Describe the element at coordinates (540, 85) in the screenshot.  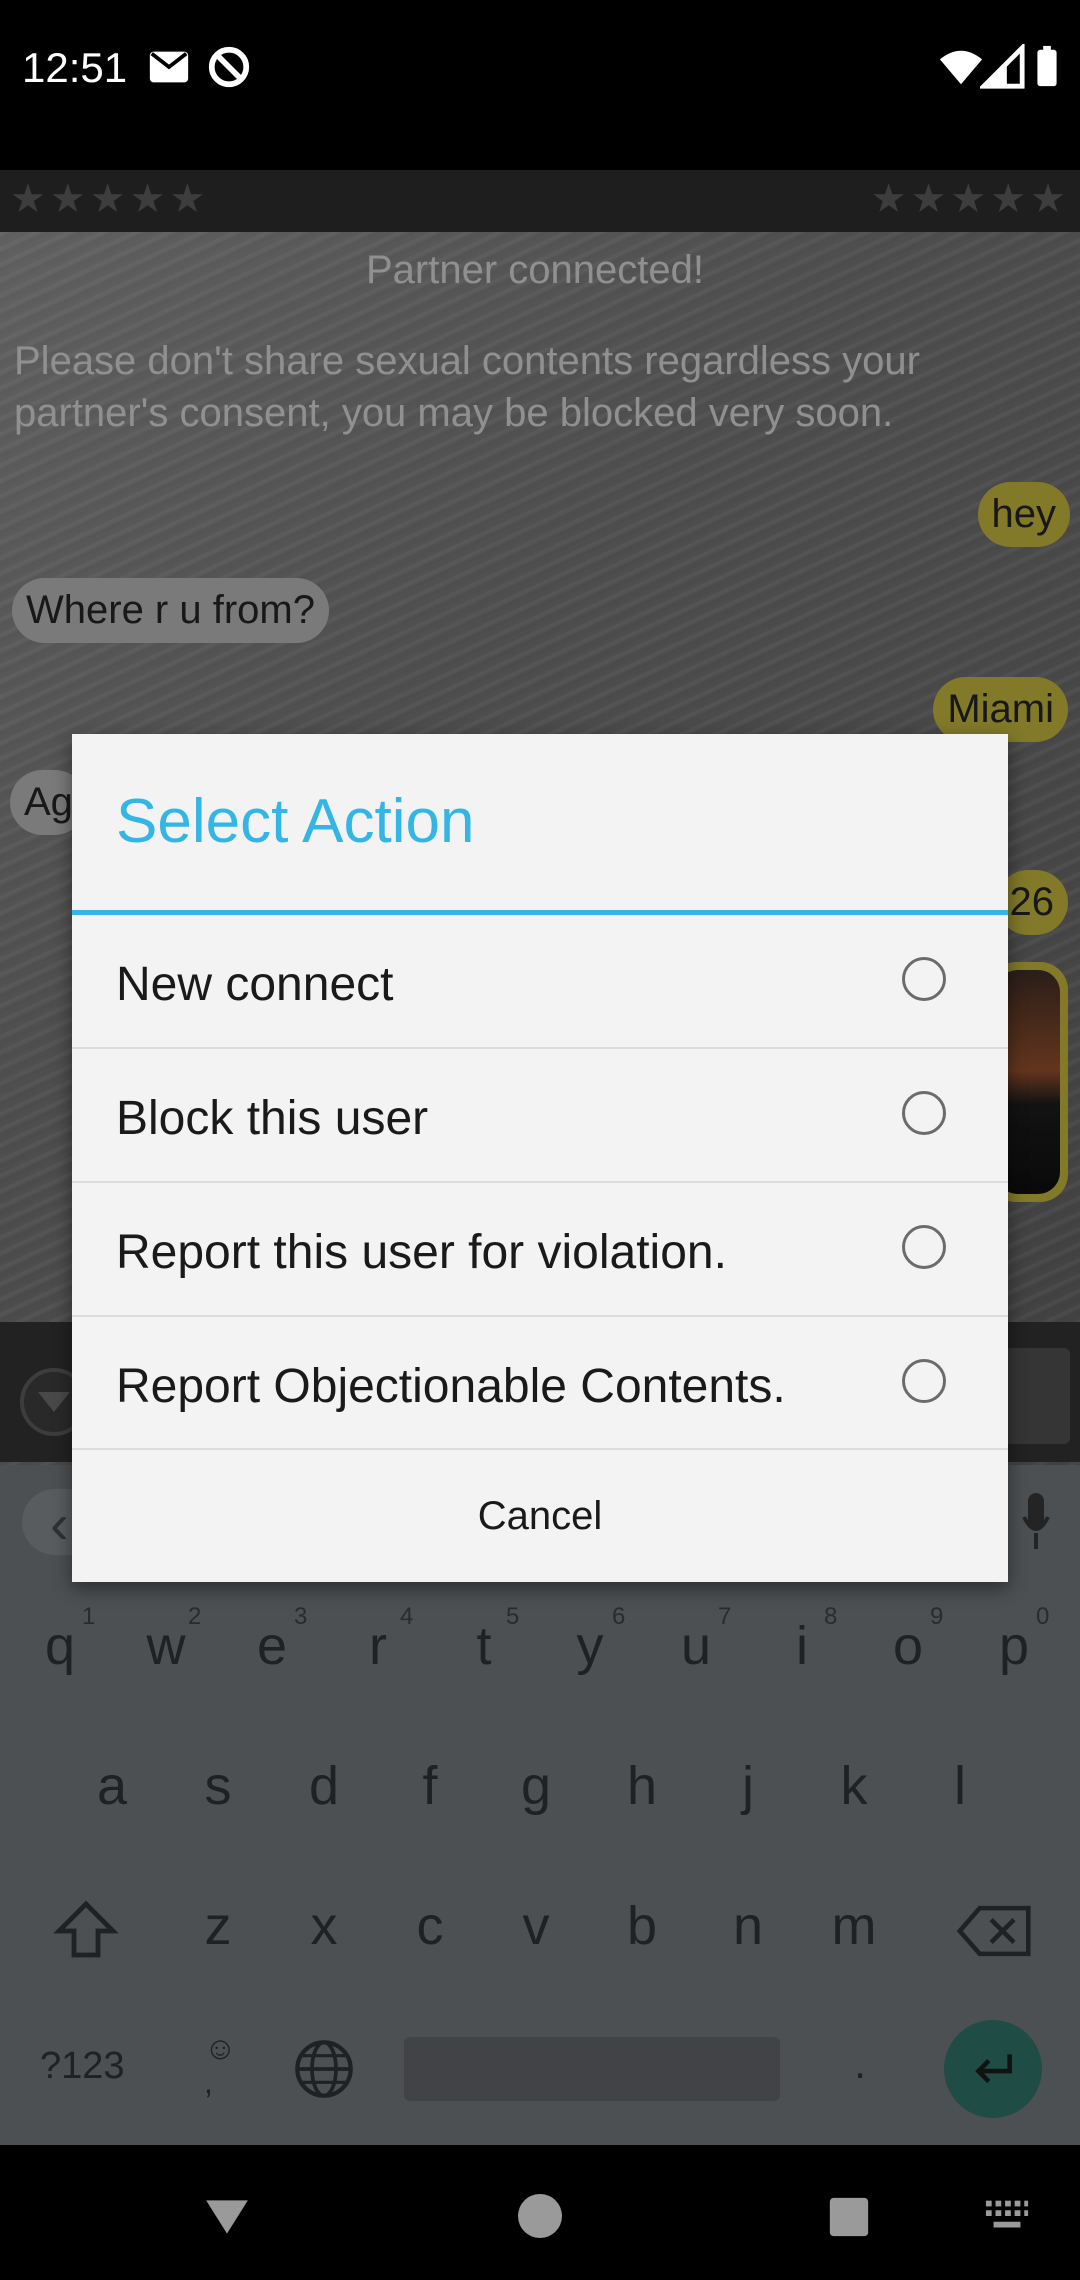
I see `status-bar: 12:51` at that location.